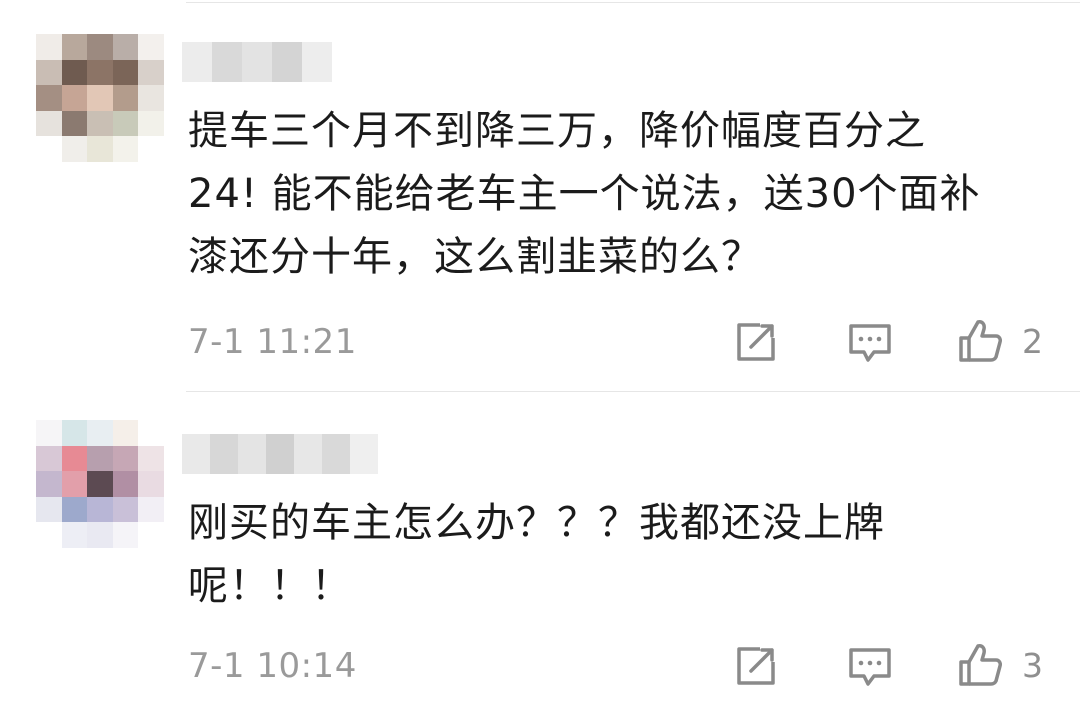 The width and height of the screenshot is (1080, 718). I want to click on comment-time: 7-1 11:21, so click(272, 342).